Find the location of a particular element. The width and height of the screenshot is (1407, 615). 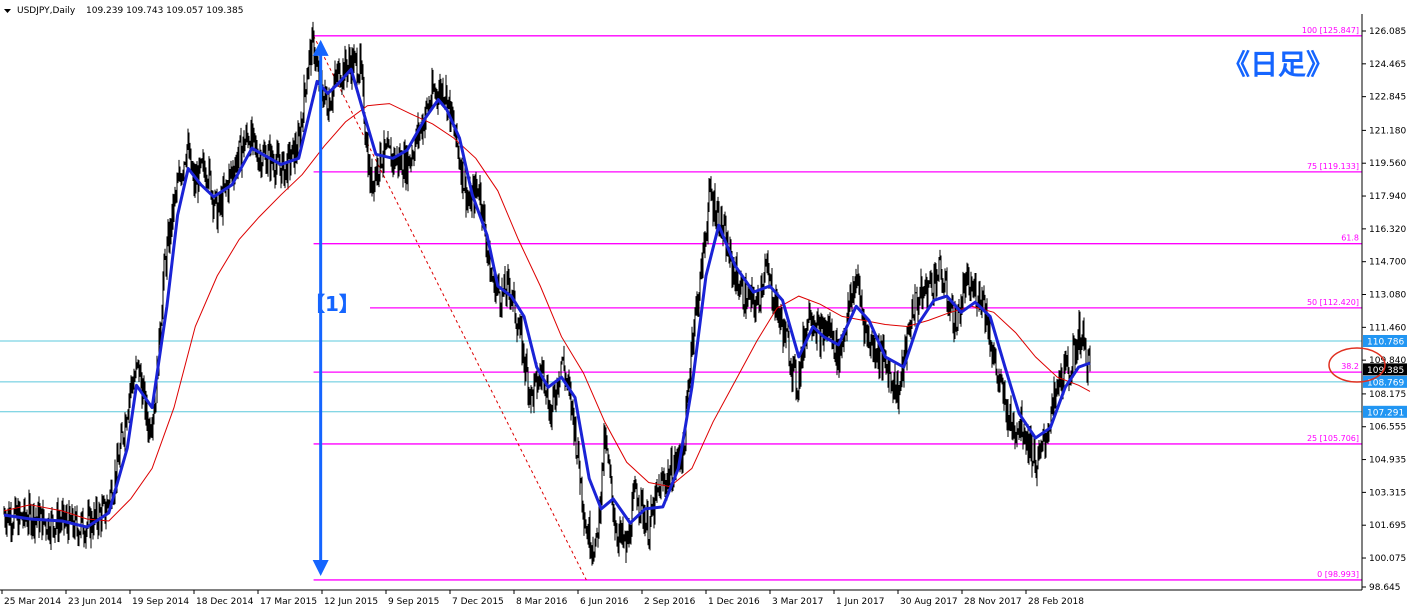

price-tick-label: 103.315 is located at coordinates (1387, 493).